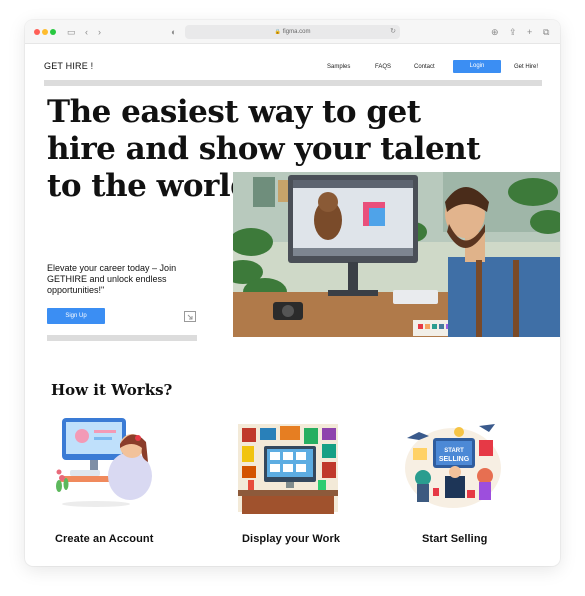  I want to click on step-display-work-label: Display your Work, so click(291, 539).